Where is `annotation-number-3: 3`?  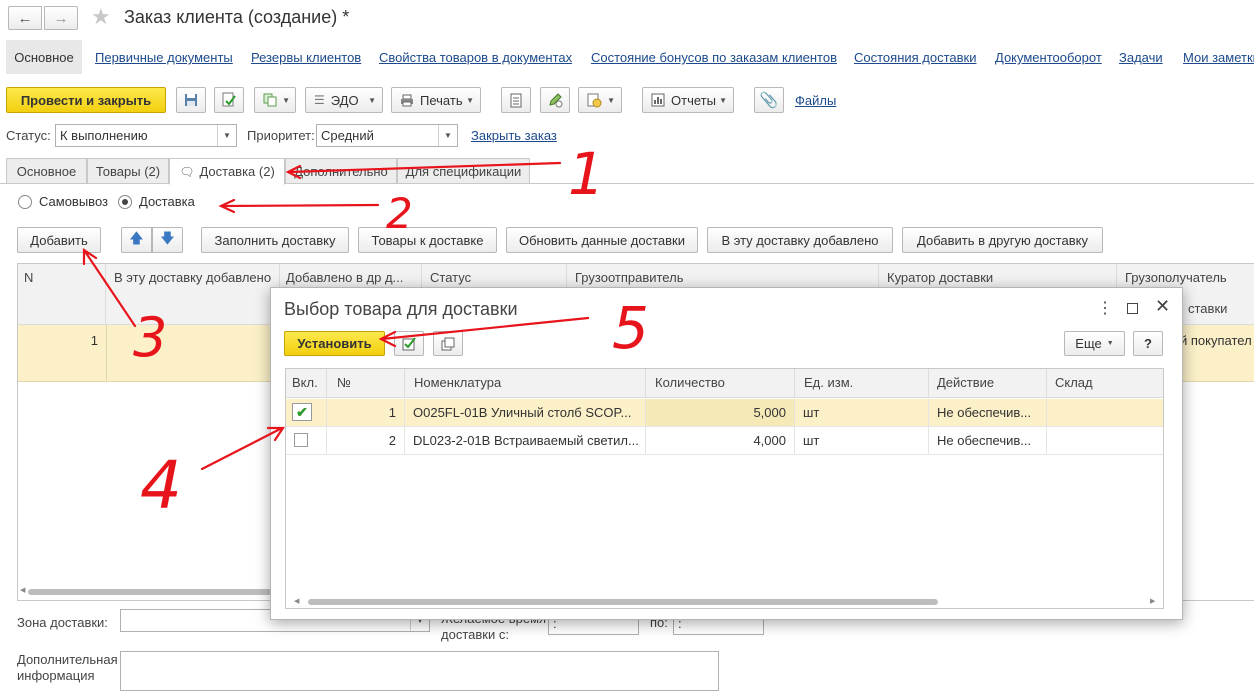
annotation-number-3: 3 is located at coordinates (150, 337).